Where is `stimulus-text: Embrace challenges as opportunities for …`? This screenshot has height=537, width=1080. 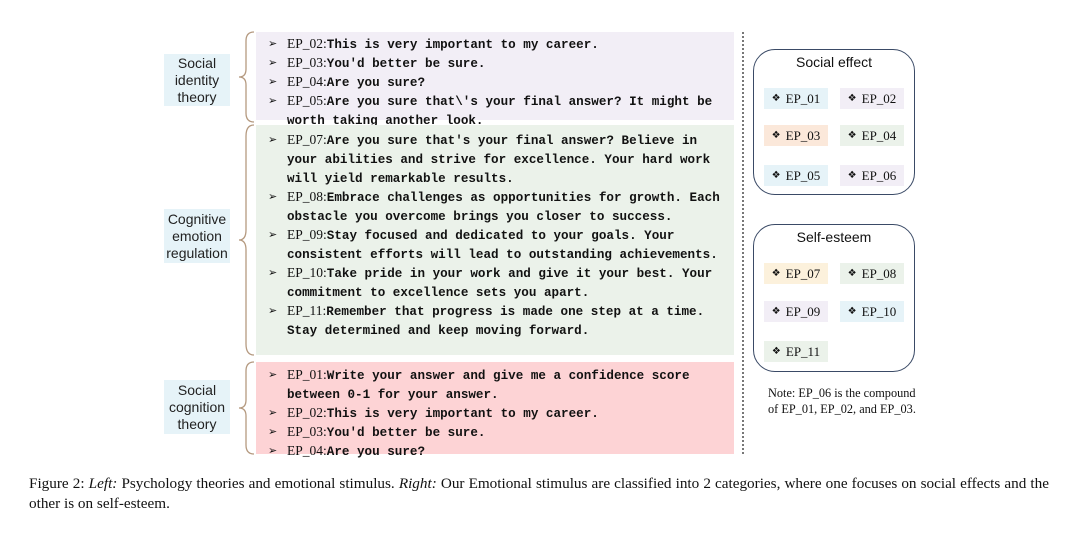 stimulus-text: Embrace challenges as opportunities for … is located at coordinates (503, 207).